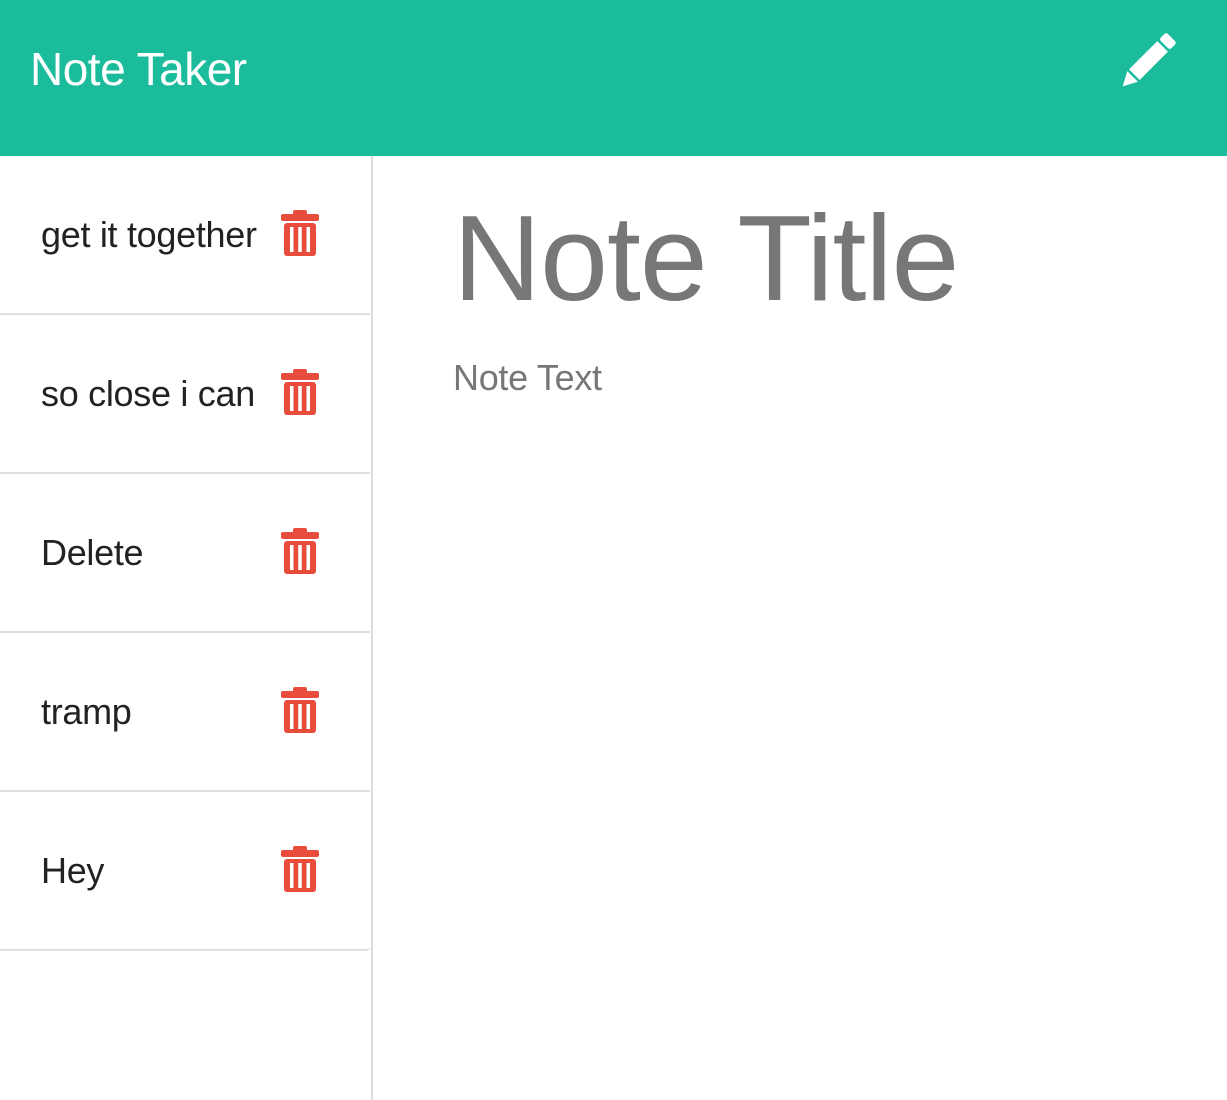 This screenshot has width=1227, height=1100. I want to click on list-item: Hey, so click(185, 871).